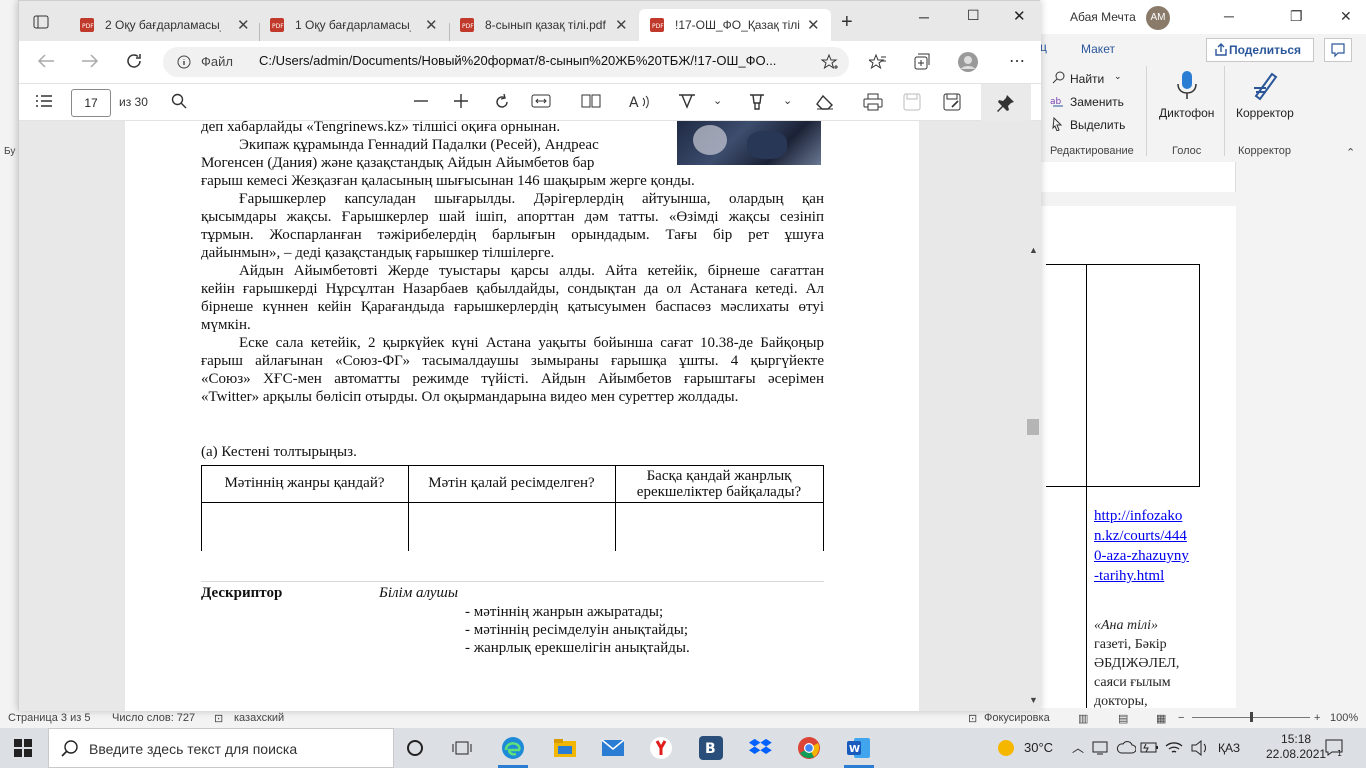 The width and height of the screenshot is (1366, 768). Describe the element at coordinates (847, 22) in the screenshot. I see `new-tab-icon: +` at that location.